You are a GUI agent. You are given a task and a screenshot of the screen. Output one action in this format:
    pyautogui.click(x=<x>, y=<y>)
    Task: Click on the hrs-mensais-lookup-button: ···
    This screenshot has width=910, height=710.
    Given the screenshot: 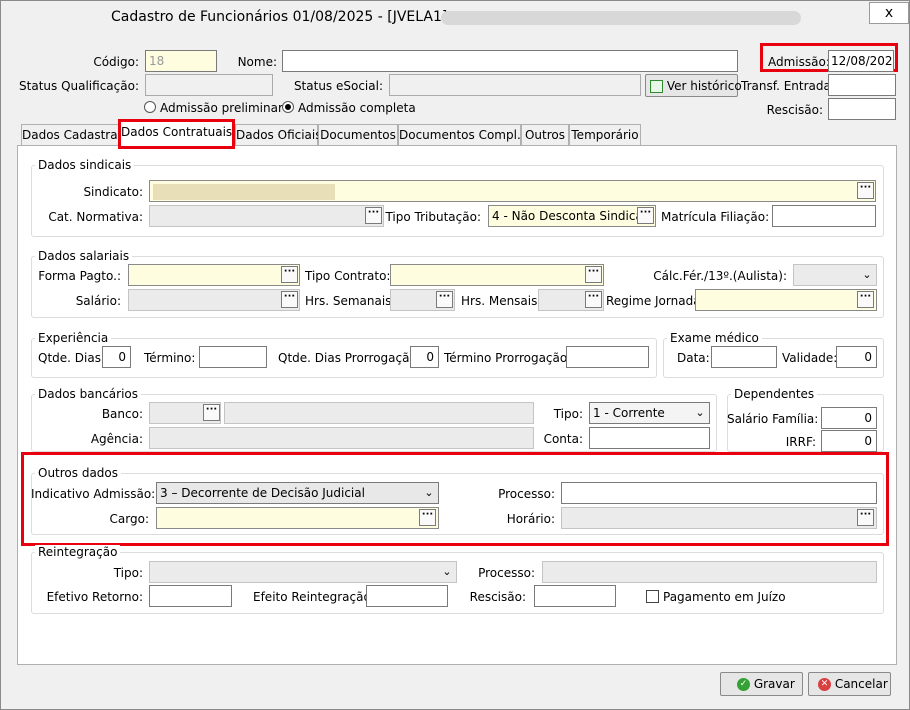 What is the action you would take?
    pyautogui.click(x=593, y=299)
    